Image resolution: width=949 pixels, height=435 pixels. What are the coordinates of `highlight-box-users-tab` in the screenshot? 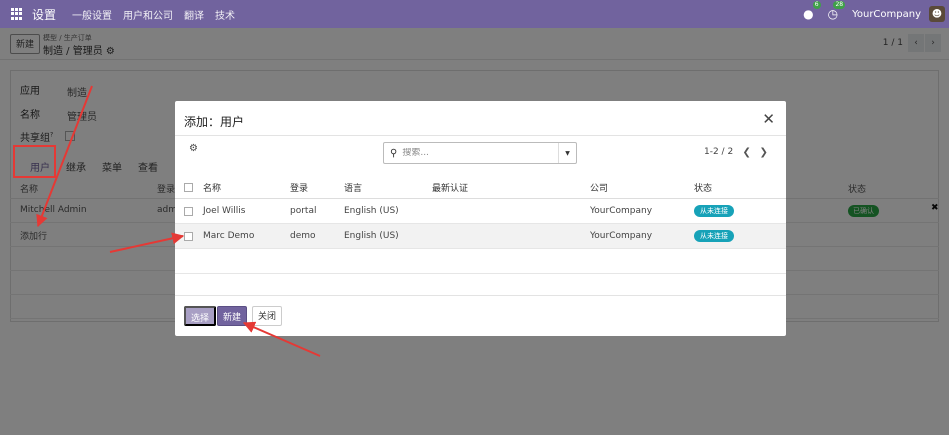 It's located at (34, 161).